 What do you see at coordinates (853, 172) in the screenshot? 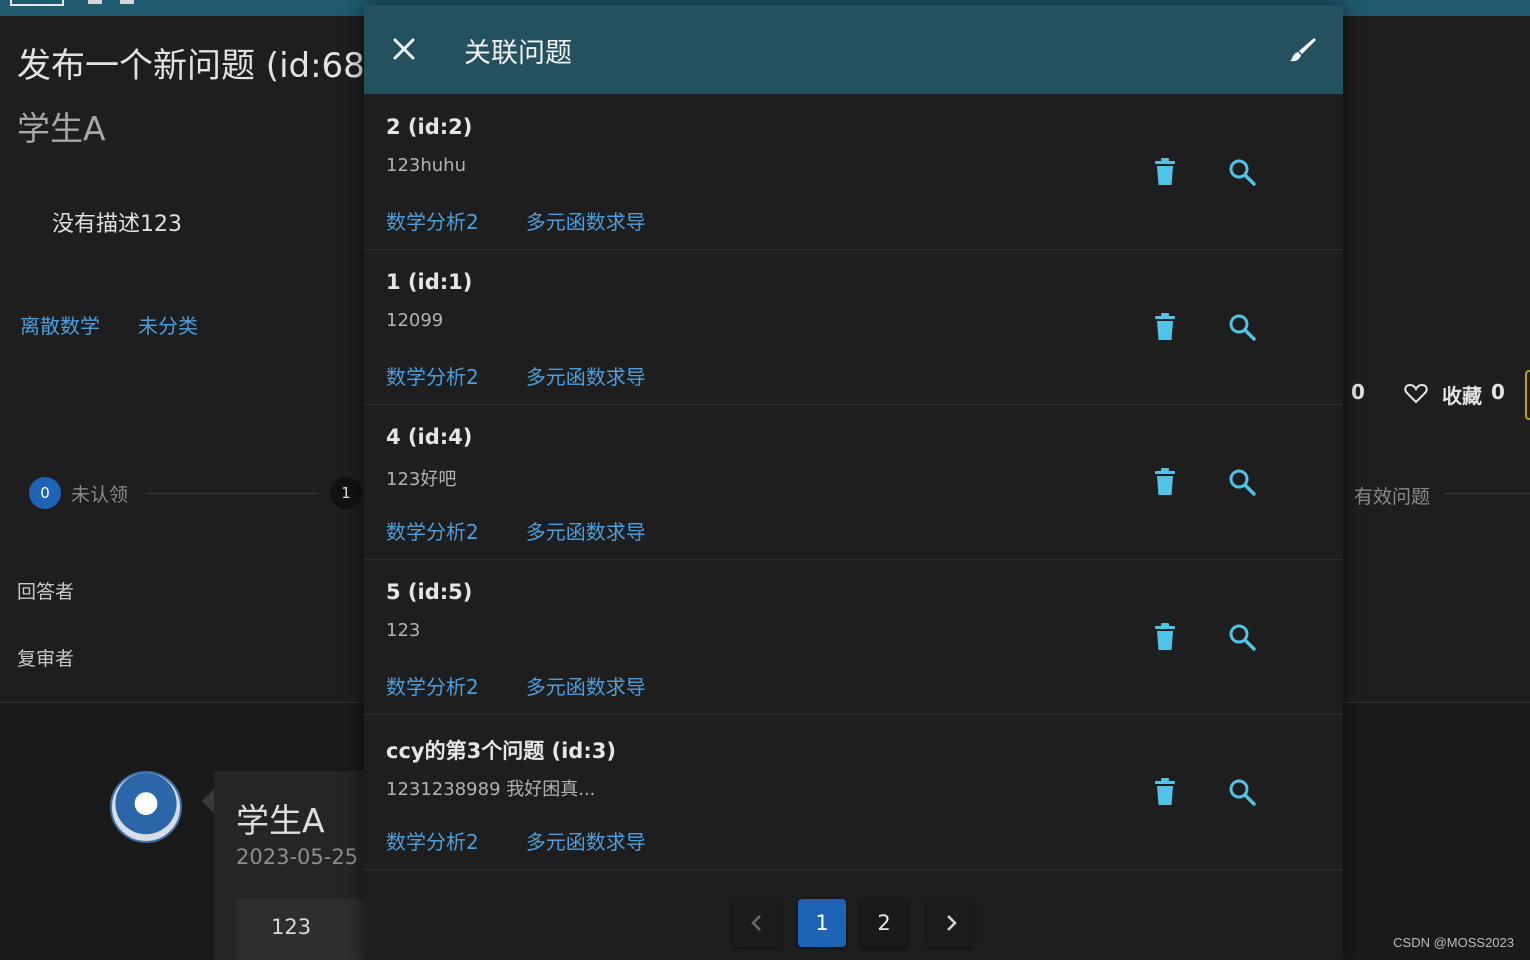
I see `question-list-item: 2 (id:2) 123huhu 数学分析2 多元函数求导` at bounding box center [853, 172].